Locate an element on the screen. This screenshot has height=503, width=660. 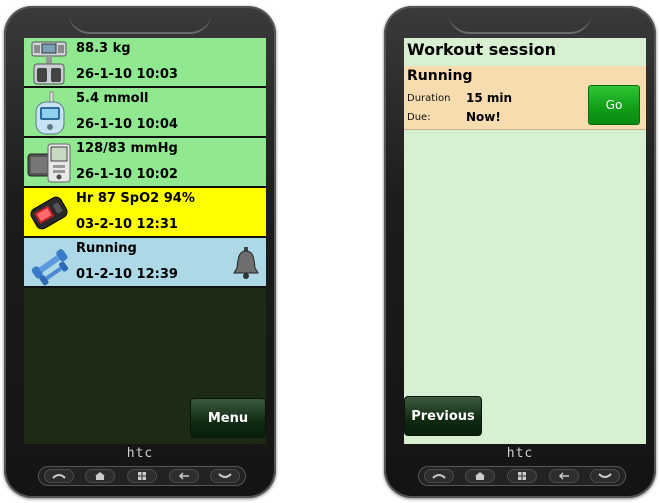
menu-button: Menu is located at coordinates (228, 418).